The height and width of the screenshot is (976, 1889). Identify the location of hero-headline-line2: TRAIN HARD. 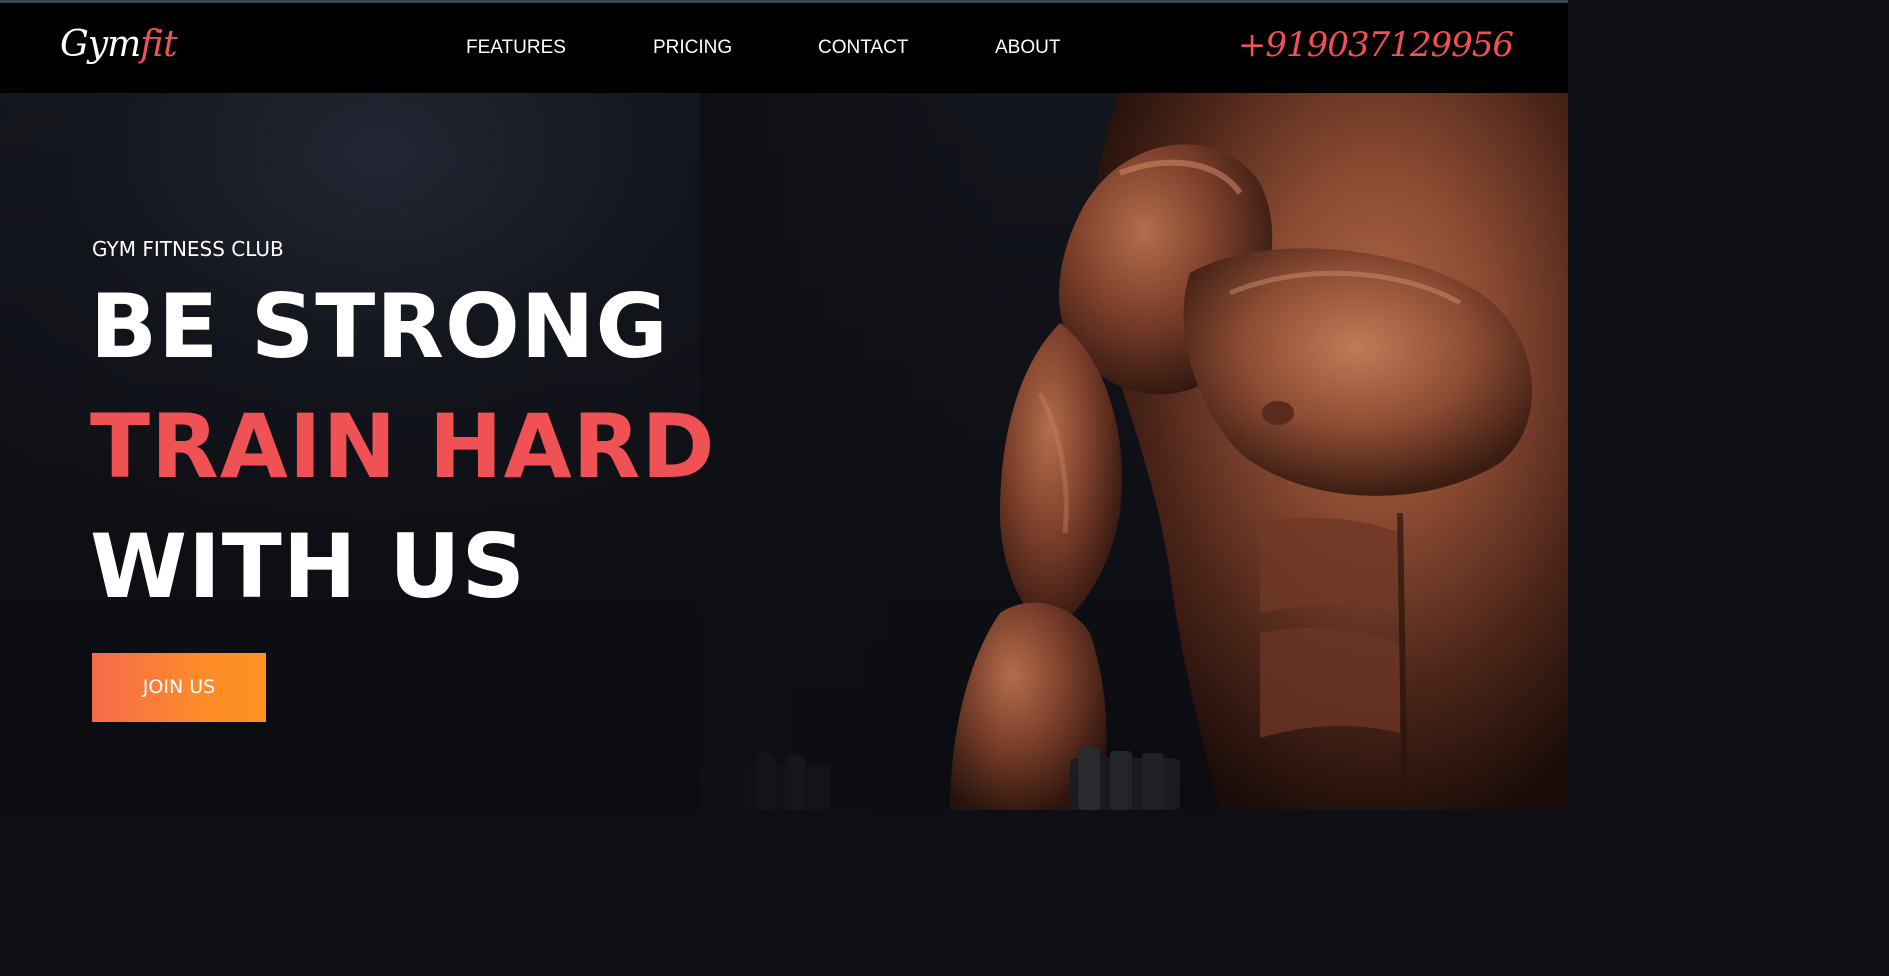
(403, 446).